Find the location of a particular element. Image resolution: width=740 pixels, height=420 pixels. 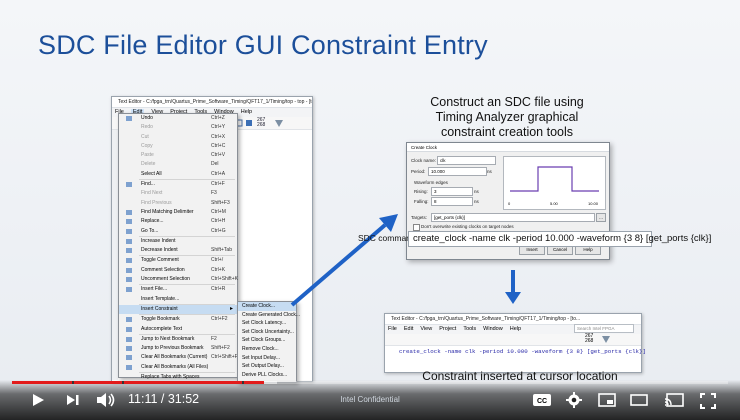

menu-file: File is located at coordinates (392, 329).